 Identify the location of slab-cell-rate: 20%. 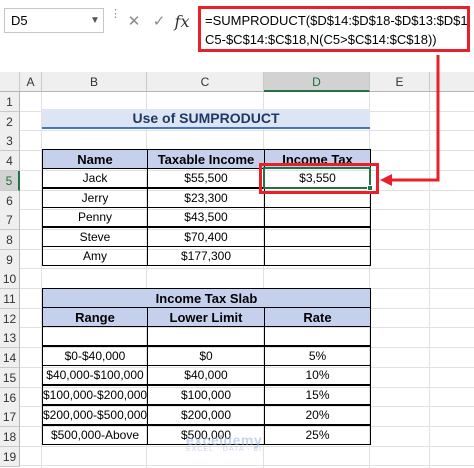
(317, 414).